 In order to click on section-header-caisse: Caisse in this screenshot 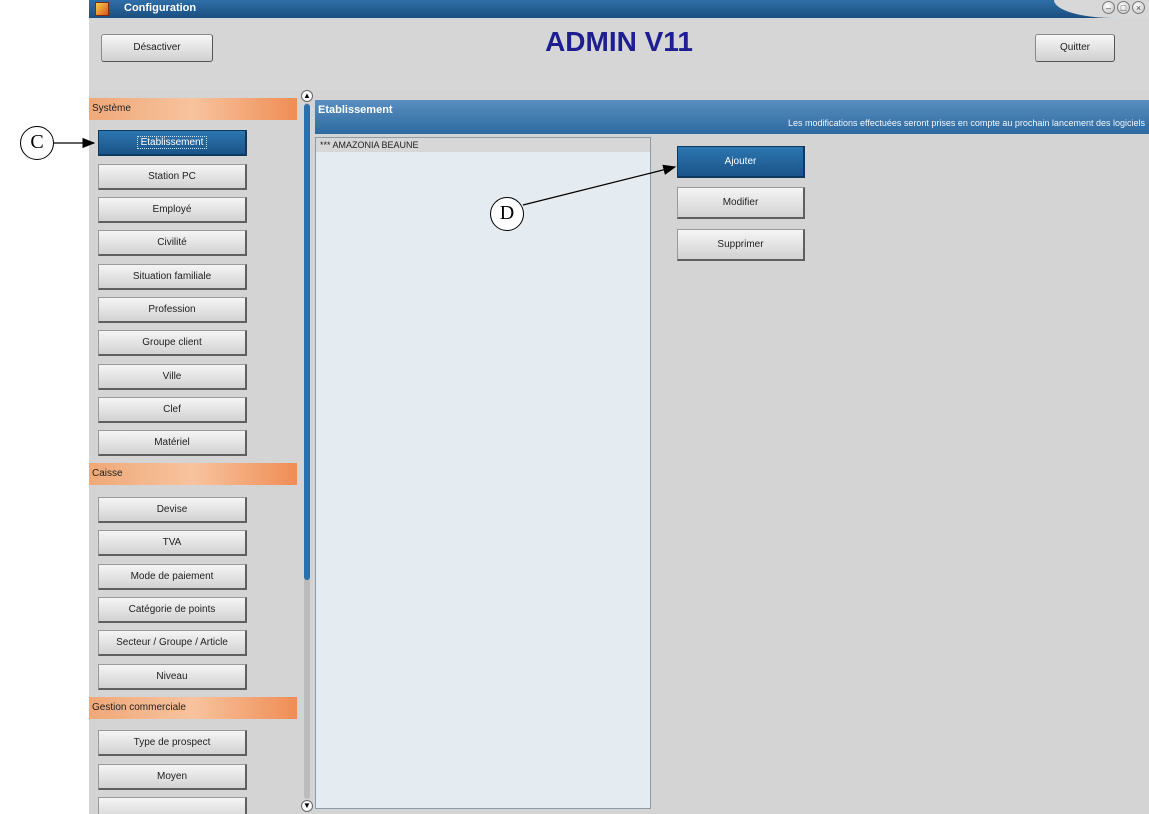, I will do `click(193, 474)`.